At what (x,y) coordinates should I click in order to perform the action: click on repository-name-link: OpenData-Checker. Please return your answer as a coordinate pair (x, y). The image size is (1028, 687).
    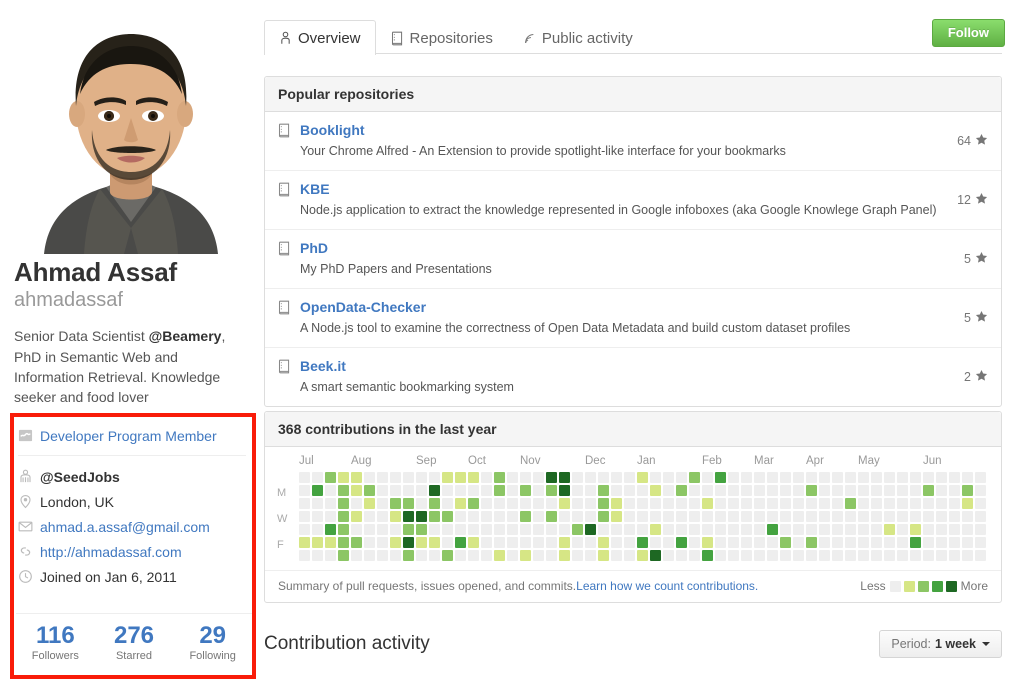
    Looking at the image, I should click on (627, 307).